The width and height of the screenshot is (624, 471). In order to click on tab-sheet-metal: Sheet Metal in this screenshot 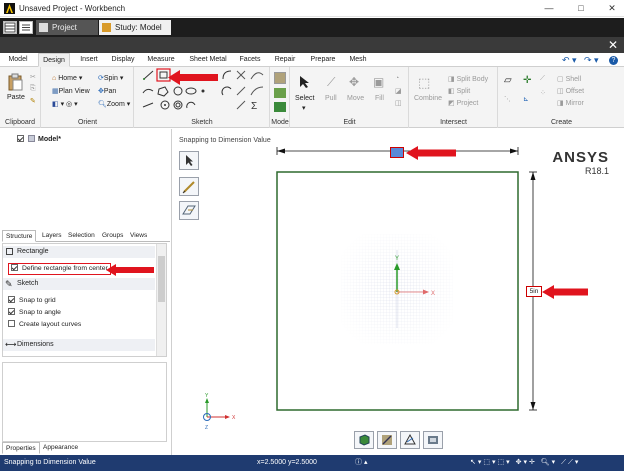, I will do `click(208, 60)`.